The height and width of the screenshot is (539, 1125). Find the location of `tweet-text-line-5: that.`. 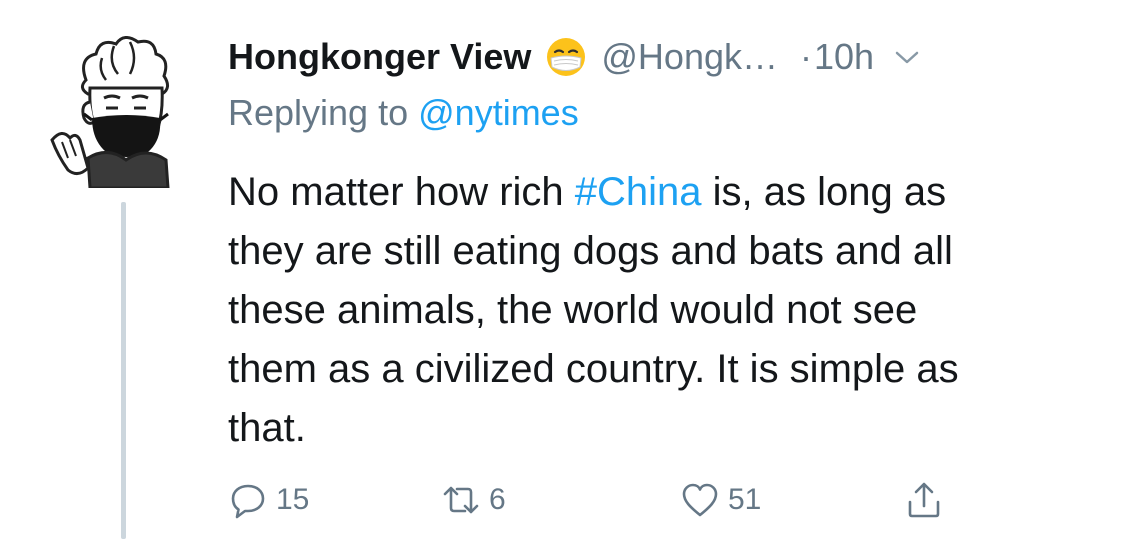

tweet-text-line-5: that. is located at coordinates (267, 428).